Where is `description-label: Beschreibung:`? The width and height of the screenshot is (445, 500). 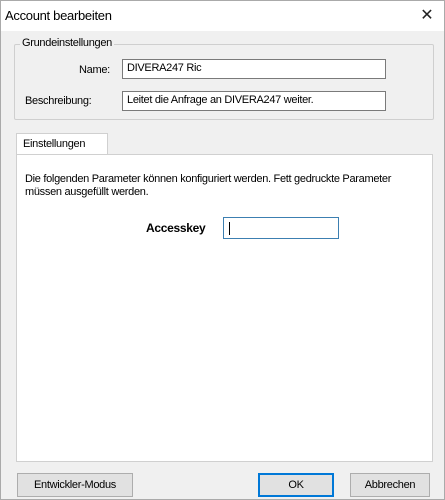 description-label: Beschreibung: is located at coordinates (58, 101).